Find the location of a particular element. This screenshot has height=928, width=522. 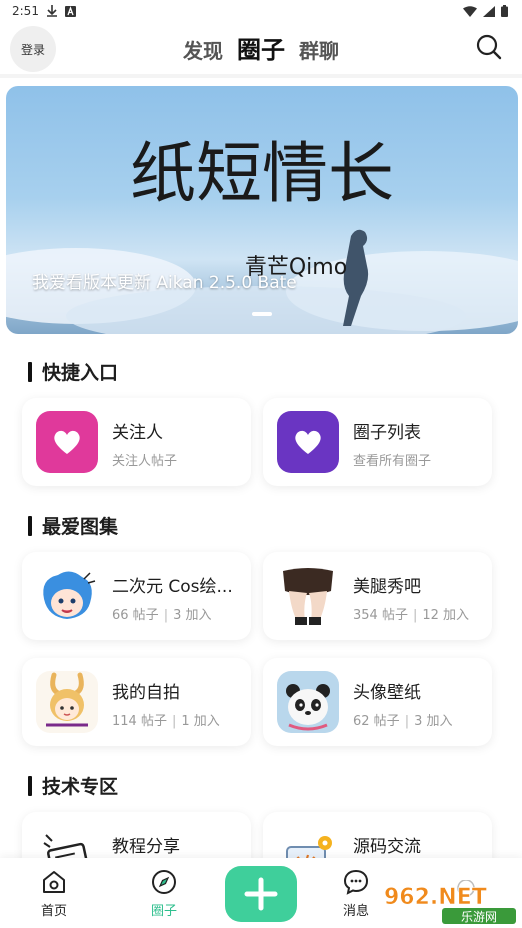

carousel-indicator is located at coordinates (262, 314).